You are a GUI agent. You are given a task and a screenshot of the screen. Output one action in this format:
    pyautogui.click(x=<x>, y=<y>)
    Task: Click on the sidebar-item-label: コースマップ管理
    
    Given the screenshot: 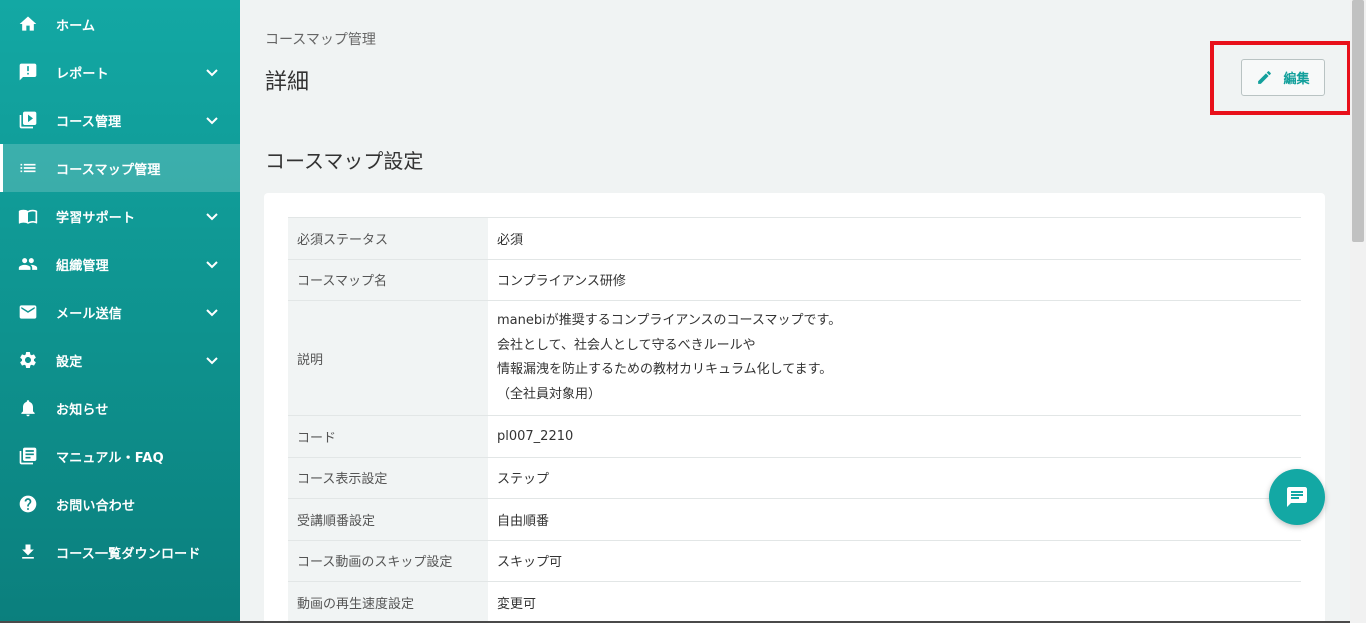 What is the action you would take?
    pyautogui.click(x=108, y=170)
    